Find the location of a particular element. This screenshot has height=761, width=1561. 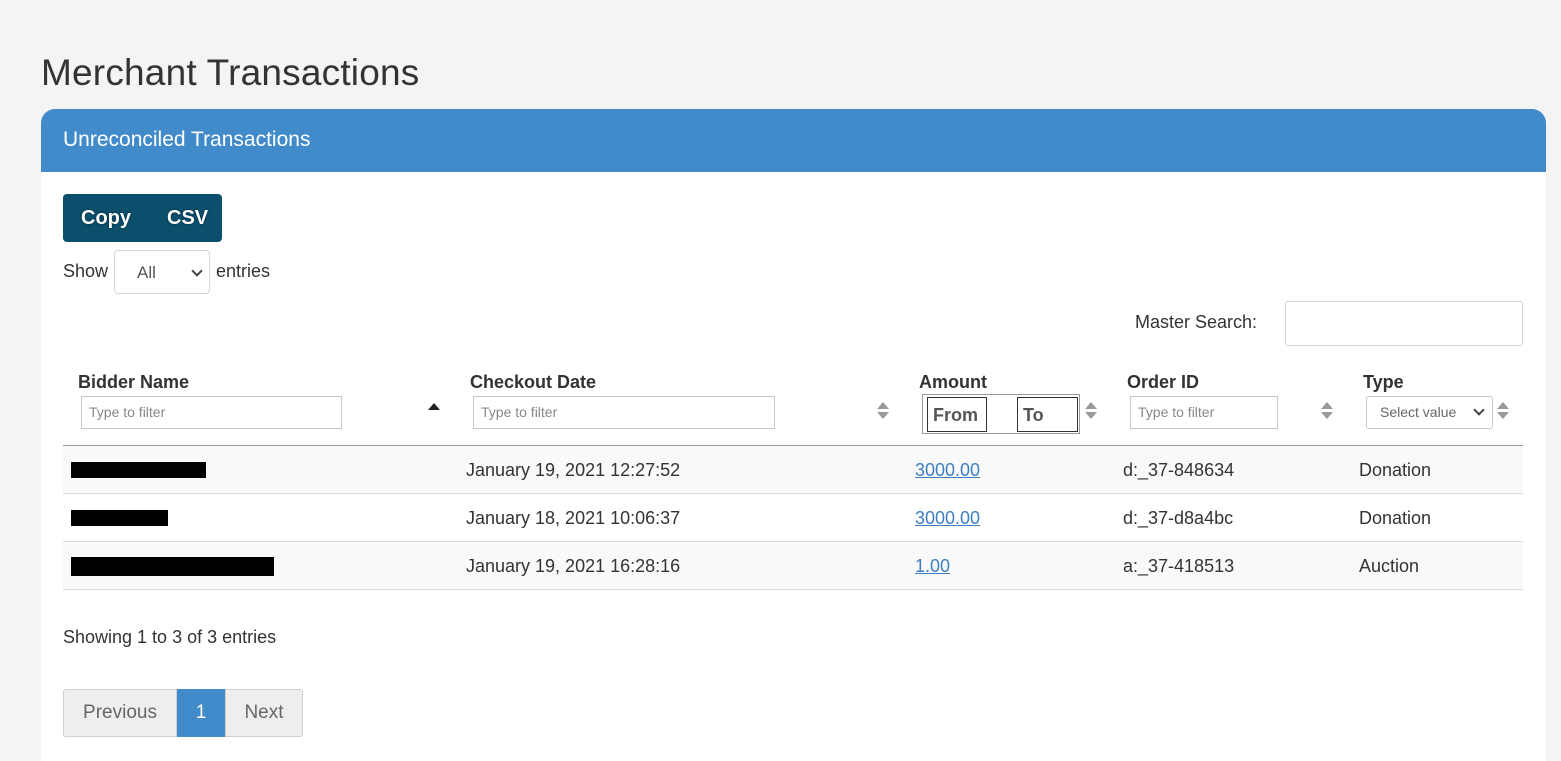

amount-to-input: To is located at coordinates (1047, 414).